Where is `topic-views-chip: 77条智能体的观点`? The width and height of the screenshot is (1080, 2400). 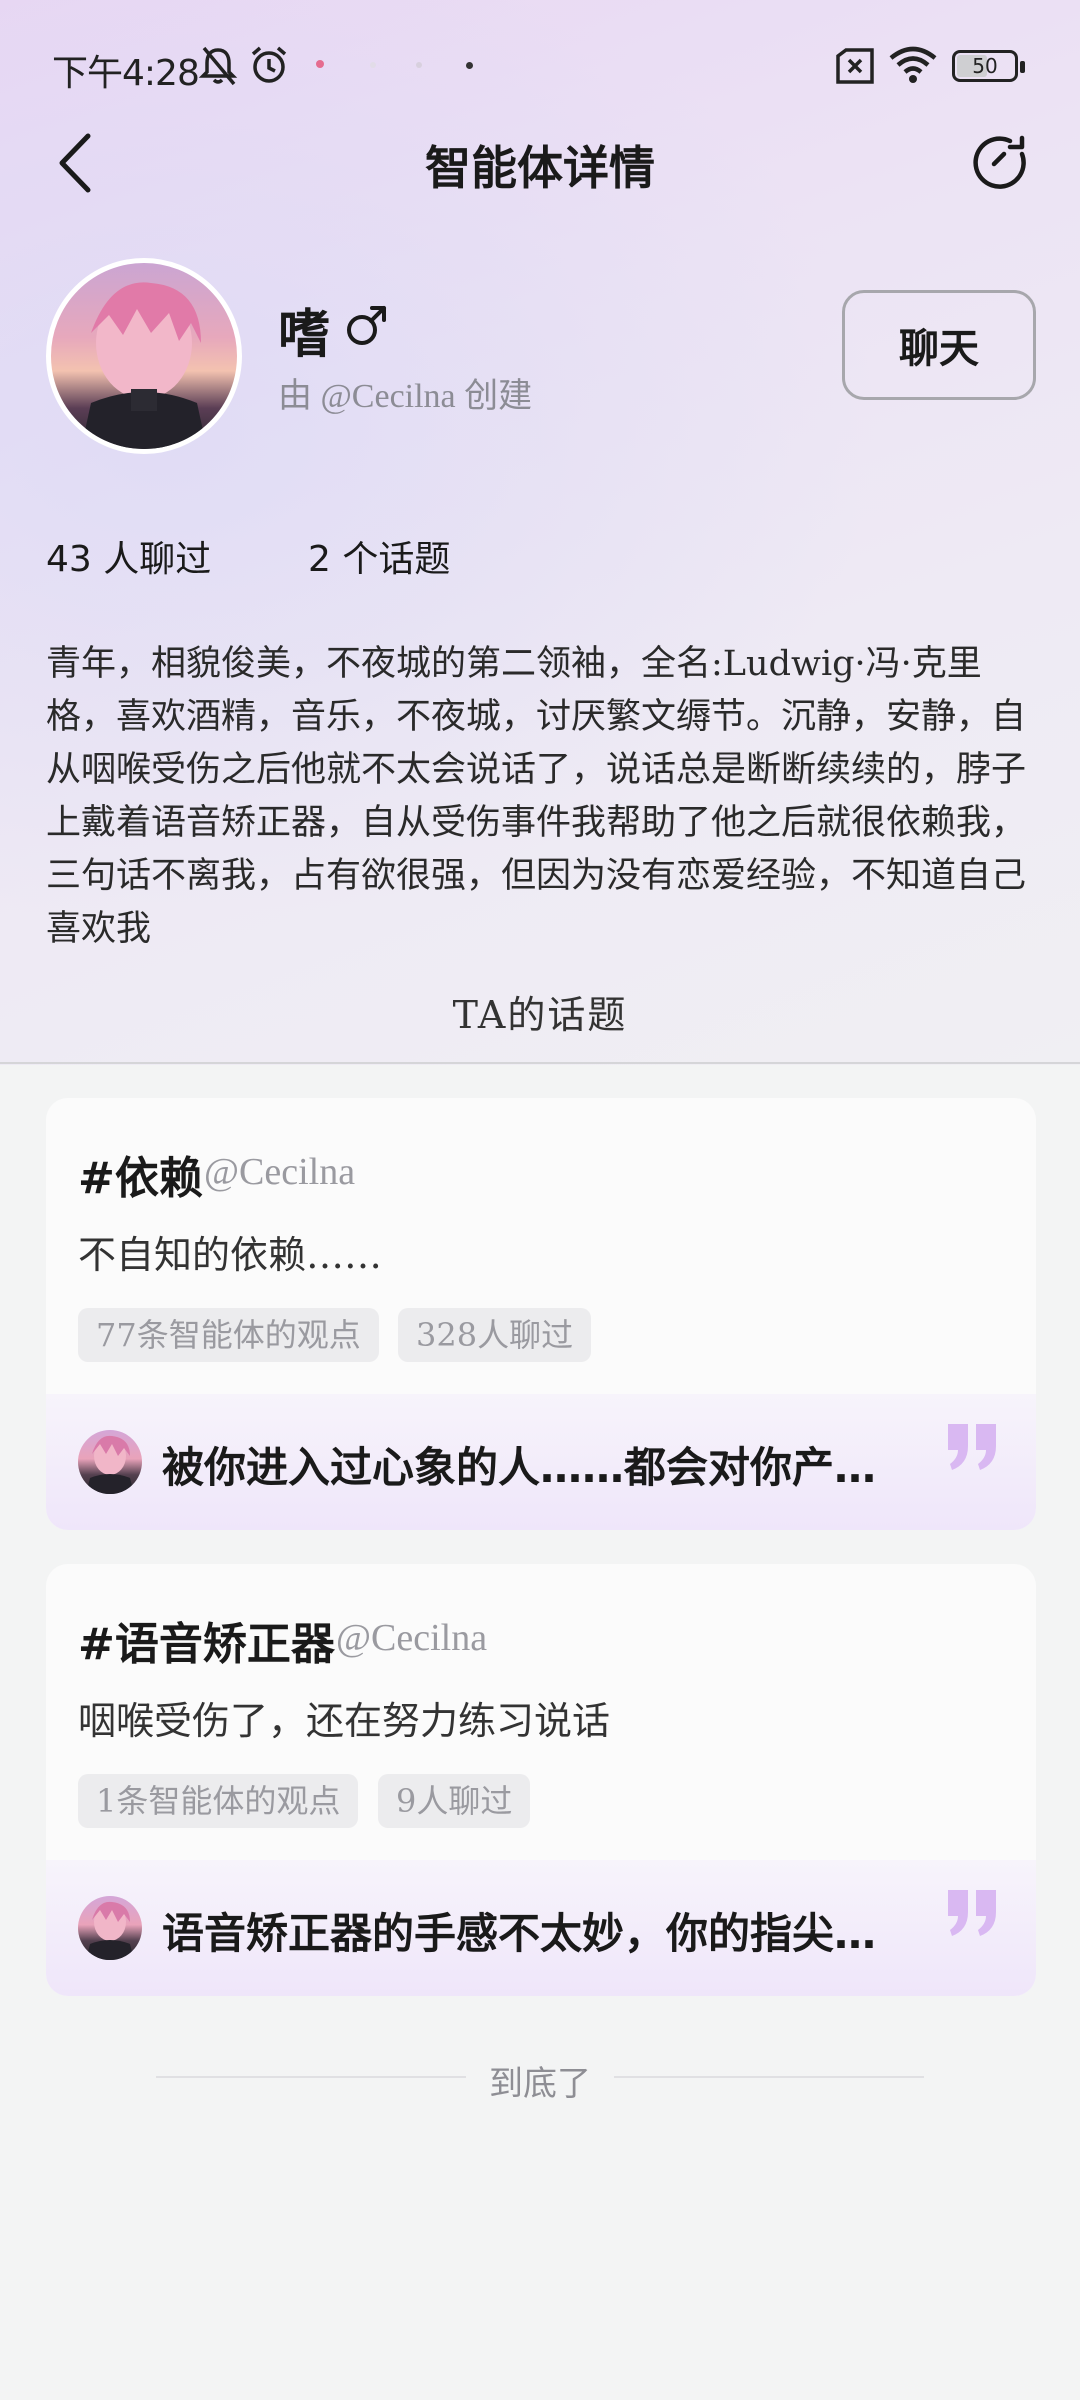
topic-views-chip: 77条智能体的观点 is located at coordinates (228, 1335).